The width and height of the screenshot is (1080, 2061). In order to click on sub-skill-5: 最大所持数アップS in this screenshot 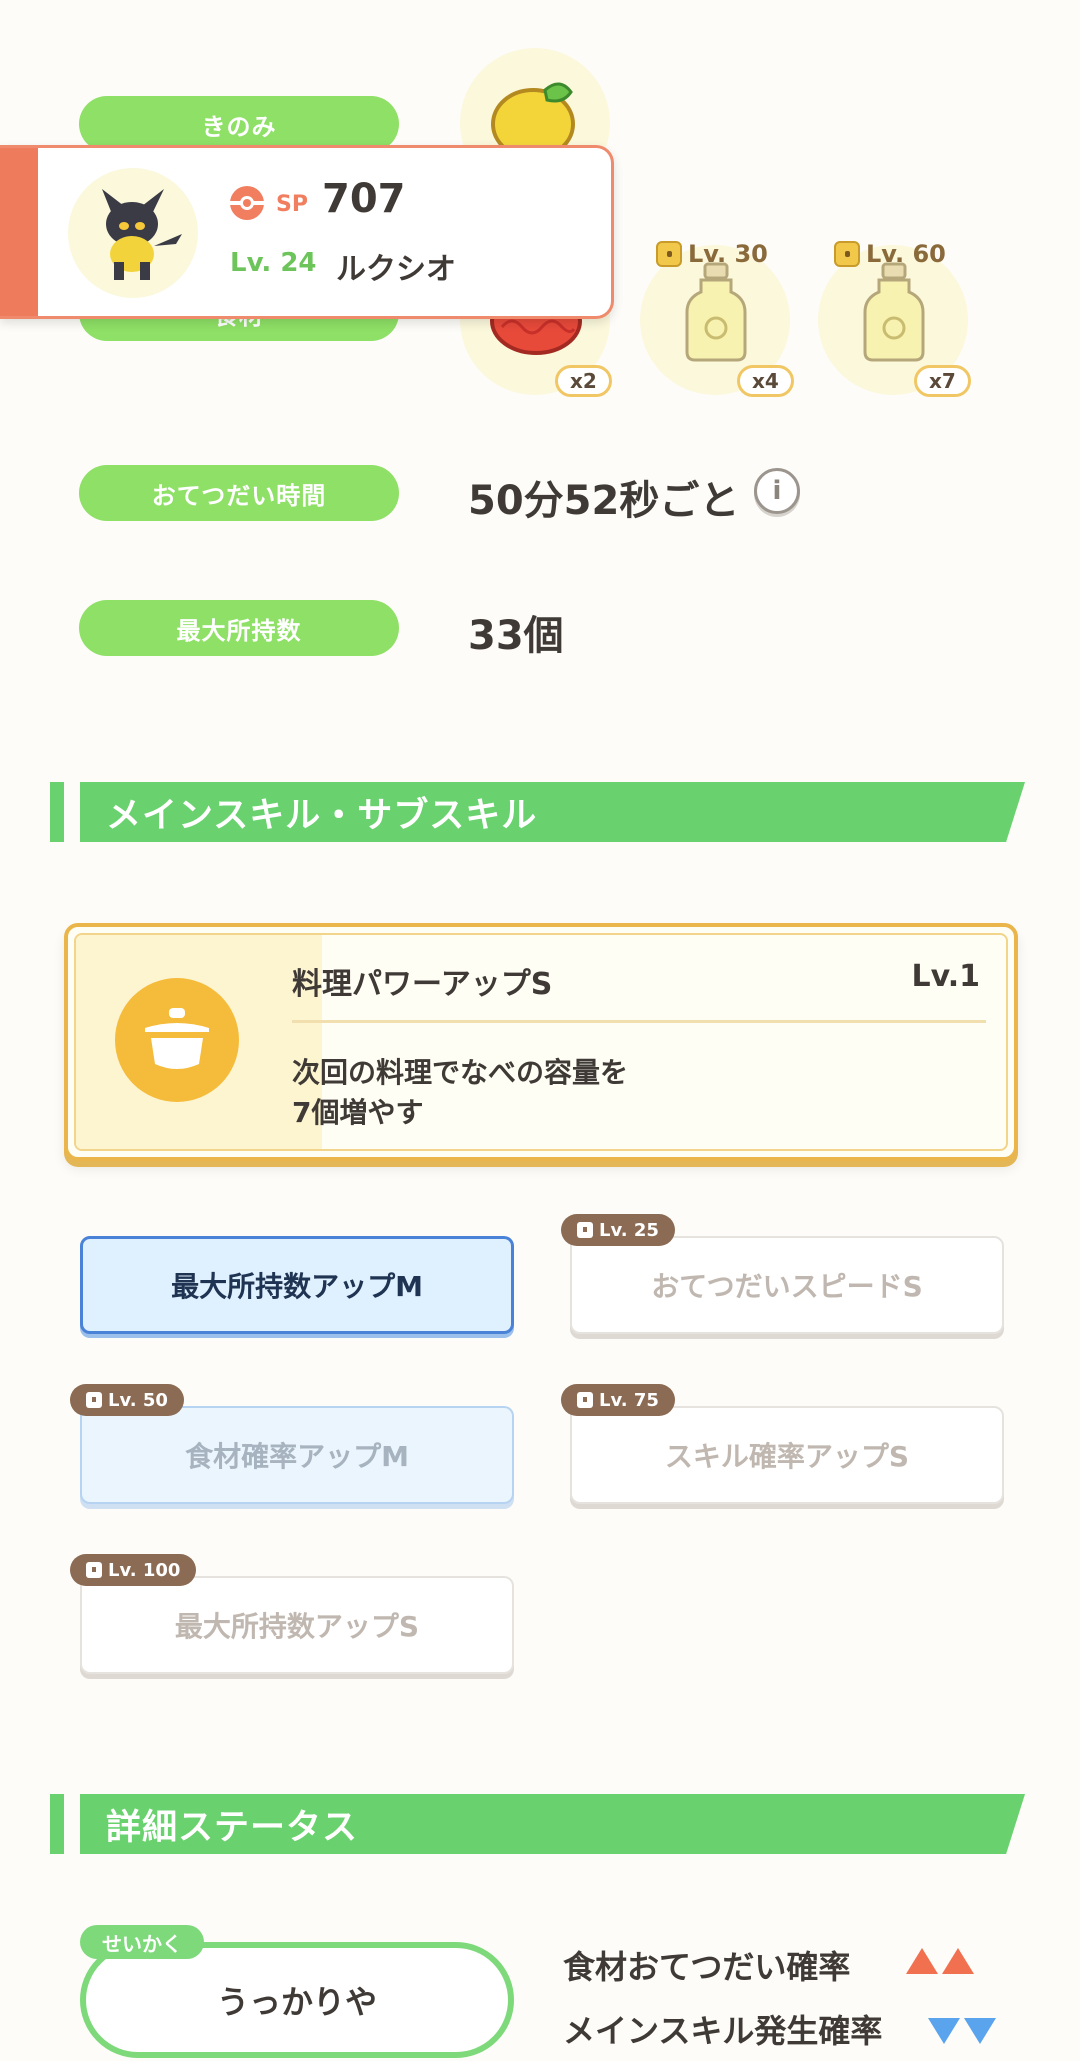, I will do `click(297, 1625)`.